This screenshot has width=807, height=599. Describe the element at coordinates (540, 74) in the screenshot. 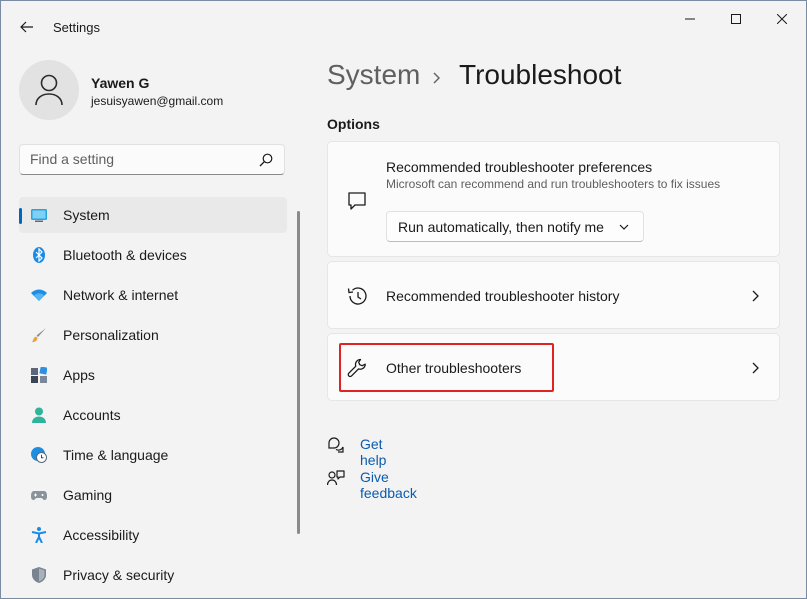

I see `page-title: Troubleshoot` at that location.